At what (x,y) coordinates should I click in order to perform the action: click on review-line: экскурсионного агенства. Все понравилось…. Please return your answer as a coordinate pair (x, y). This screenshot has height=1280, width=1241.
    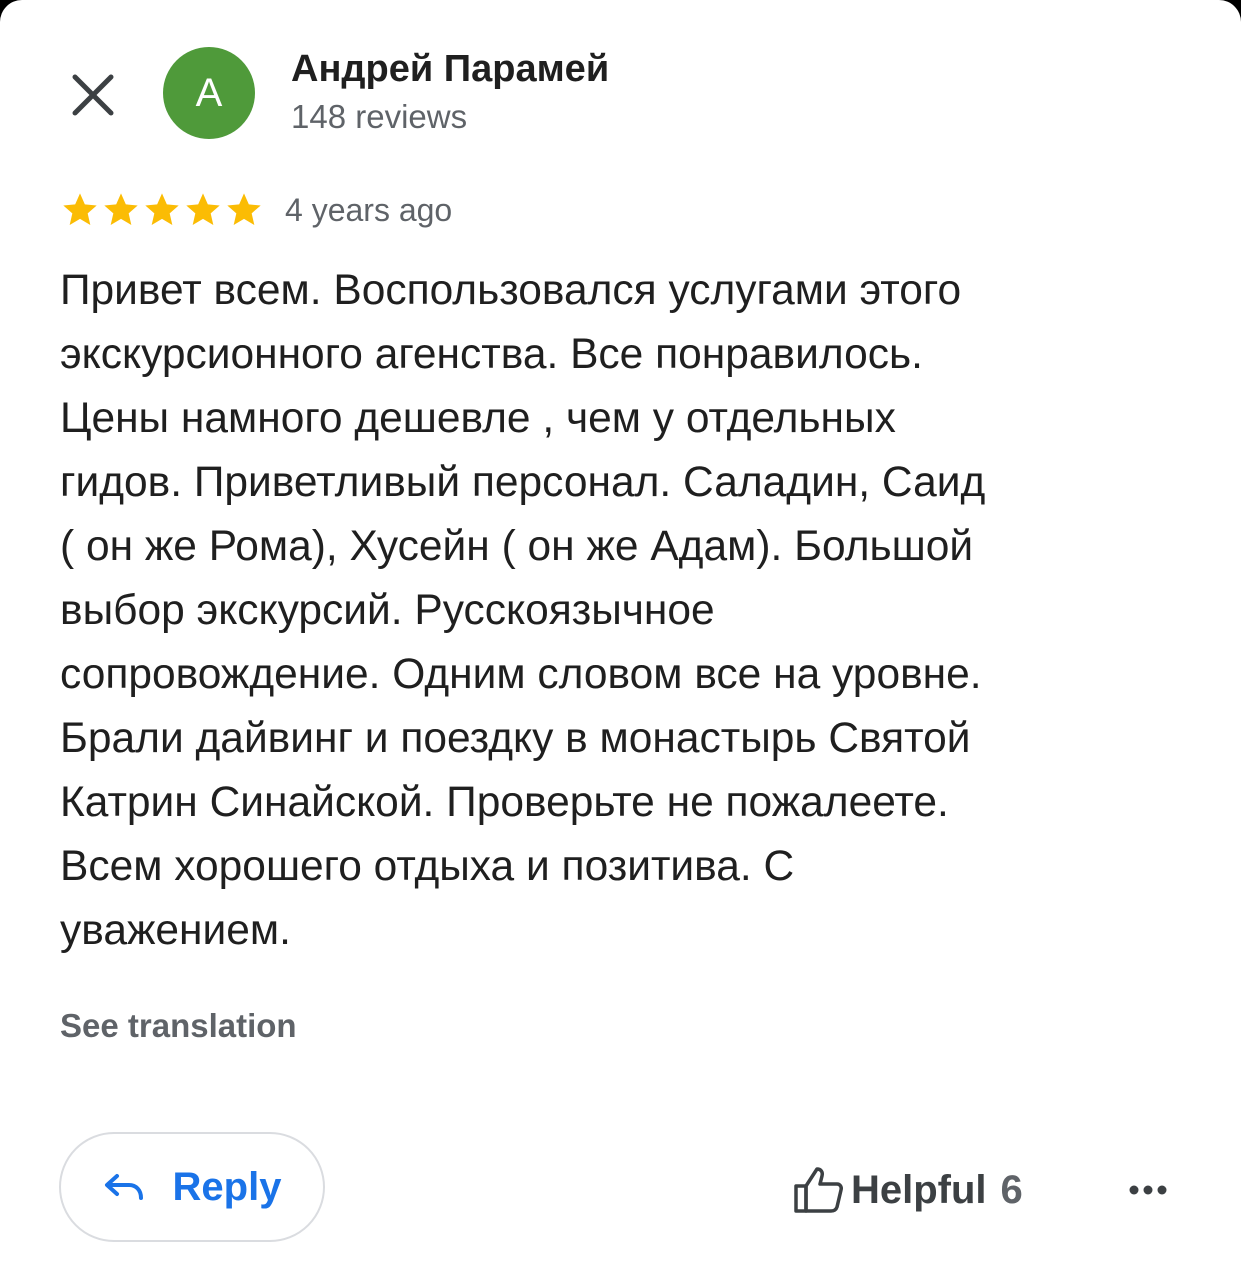
    Looking at the image, I should click on (491, 354).